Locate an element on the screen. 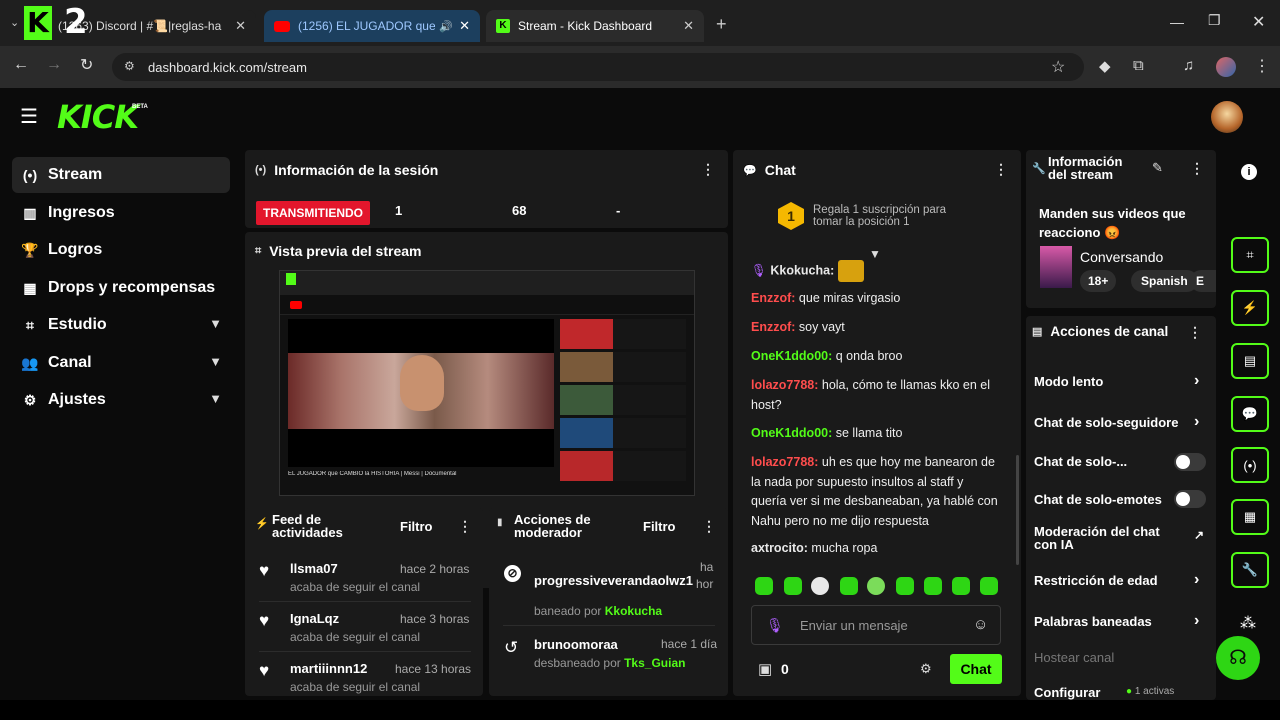 Image resolution: width=1280 pixels, height=720 pixels. rail-chat-button: 💬 is located at coordinates (1250, 414).